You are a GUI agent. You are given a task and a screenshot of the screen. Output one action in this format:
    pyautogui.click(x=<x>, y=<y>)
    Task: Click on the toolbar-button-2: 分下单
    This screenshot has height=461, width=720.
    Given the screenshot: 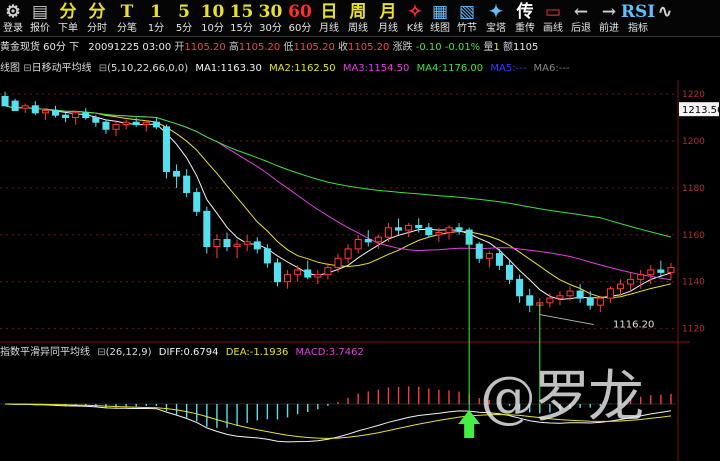 What is the action you would take?
    pyautogui.click(x=68, y=18)
    